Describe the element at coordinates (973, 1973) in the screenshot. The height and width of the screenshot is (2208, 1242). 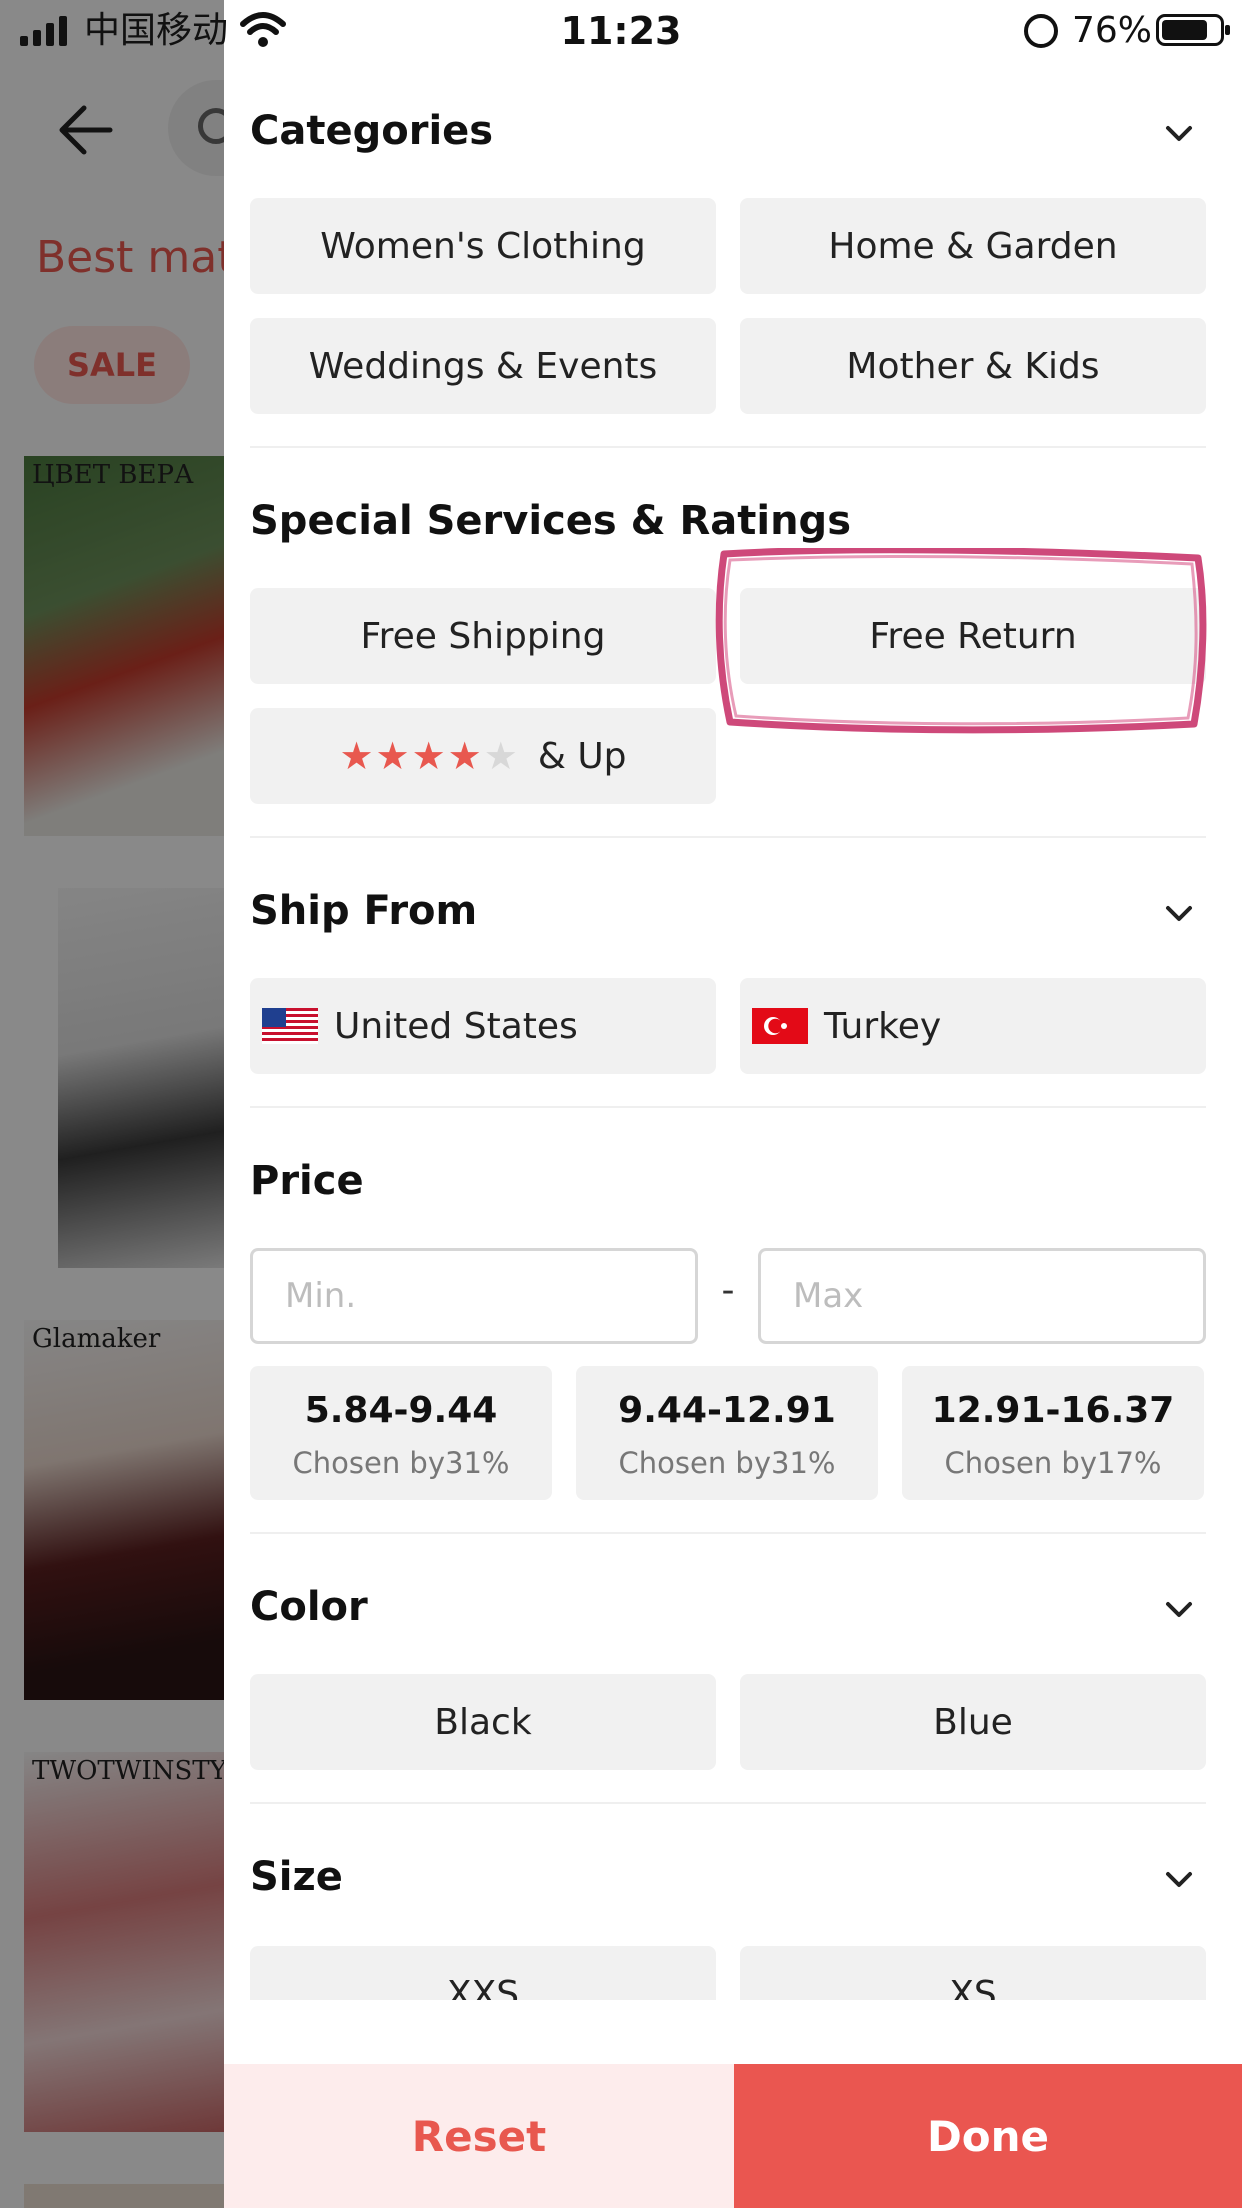
I see `size-chip: XS` at that location.